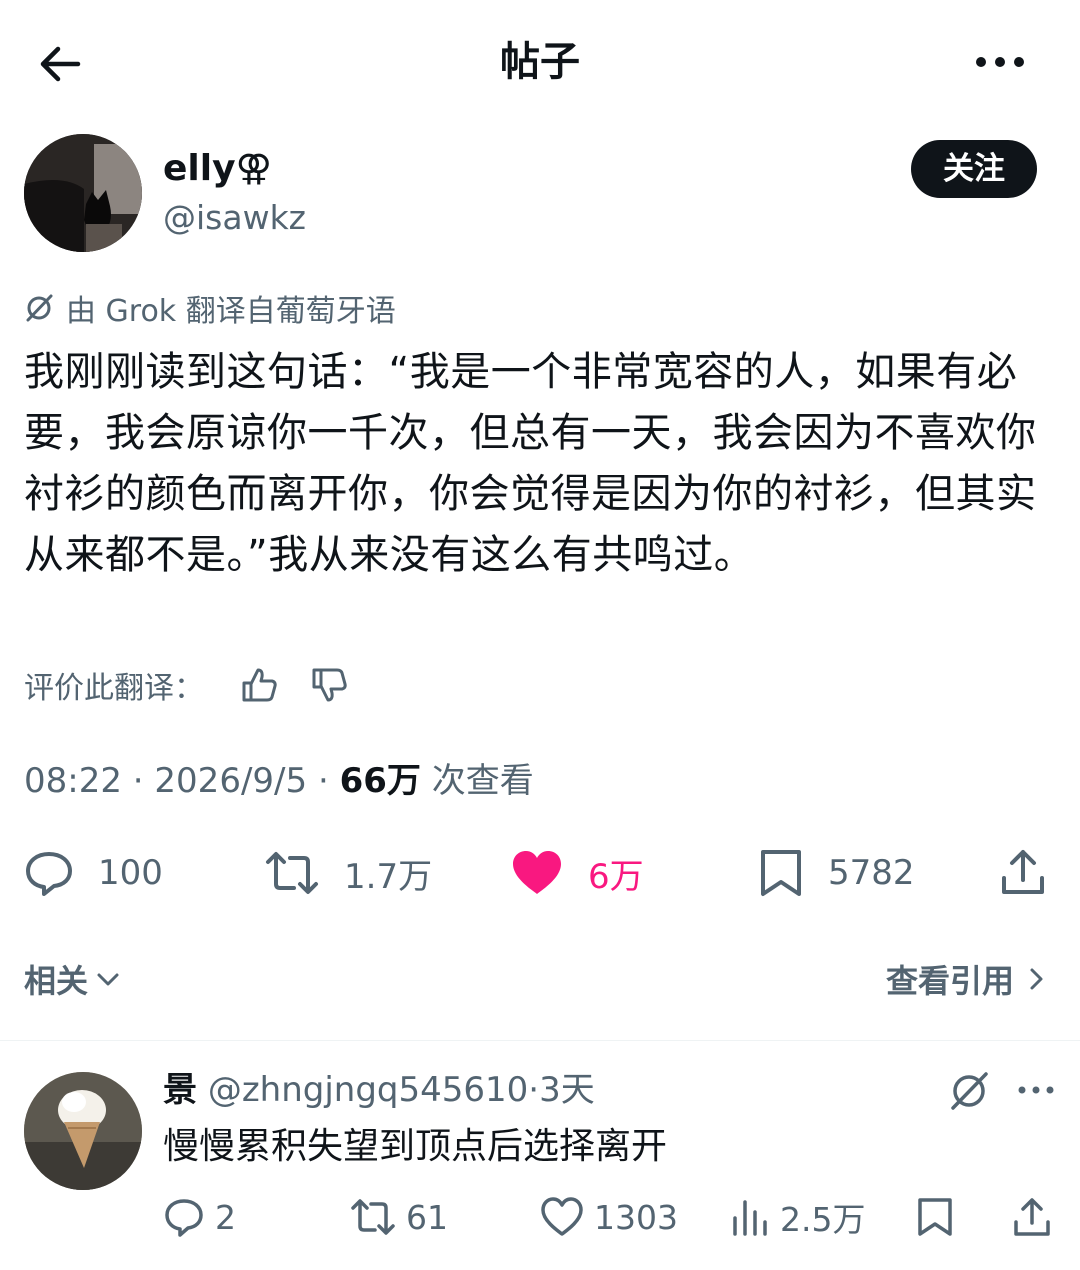  Describe the element at coordinates (73, 781) in the screenshot. I see `post-time: 08:22` at that location.